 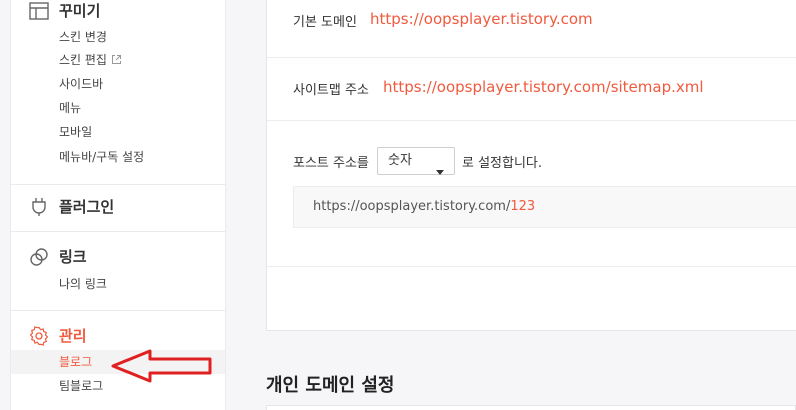 I want to click on annotation-arrow, so click(x=161, y=366).